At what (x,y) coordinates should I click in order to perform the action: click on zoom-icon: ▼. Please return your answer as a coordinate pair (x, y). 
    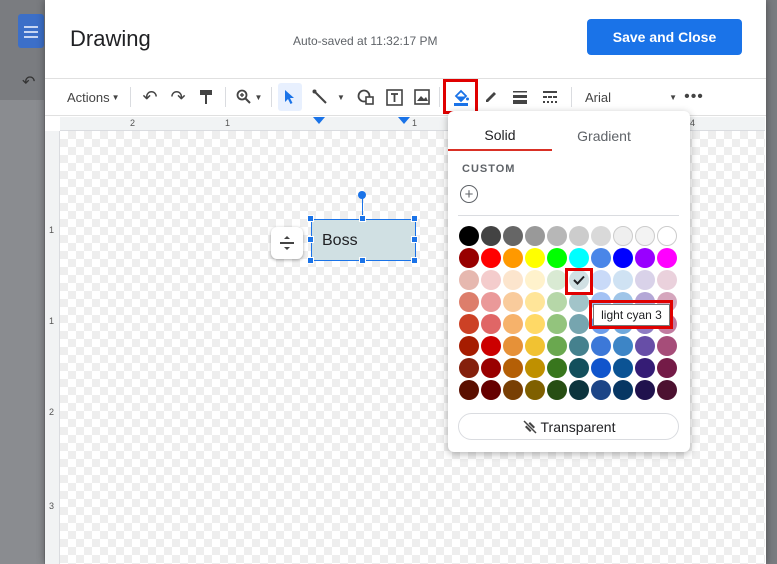
    Looking at the image, I should click on (249, 97).